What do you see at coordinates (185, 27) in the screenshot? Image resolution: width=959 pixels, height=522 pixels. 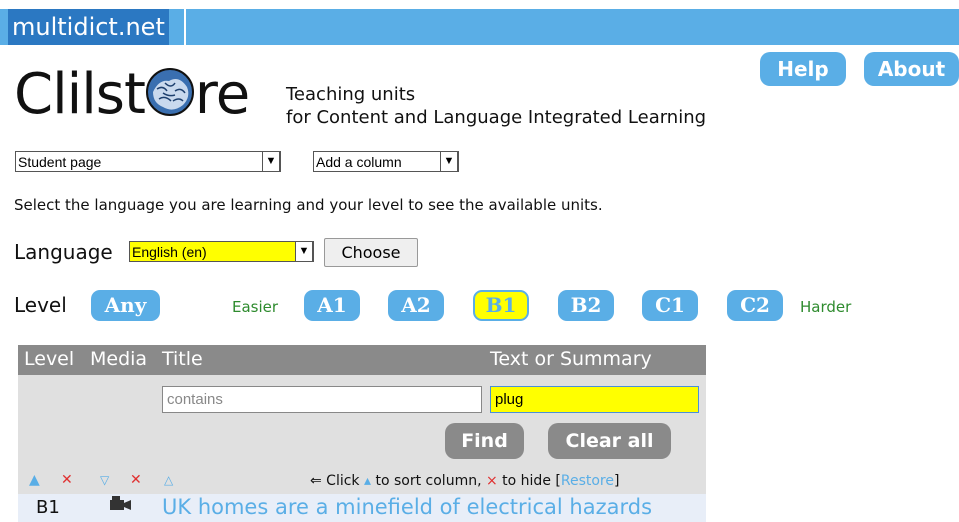 I see `brand-separator` at bounding box center [185, 27].